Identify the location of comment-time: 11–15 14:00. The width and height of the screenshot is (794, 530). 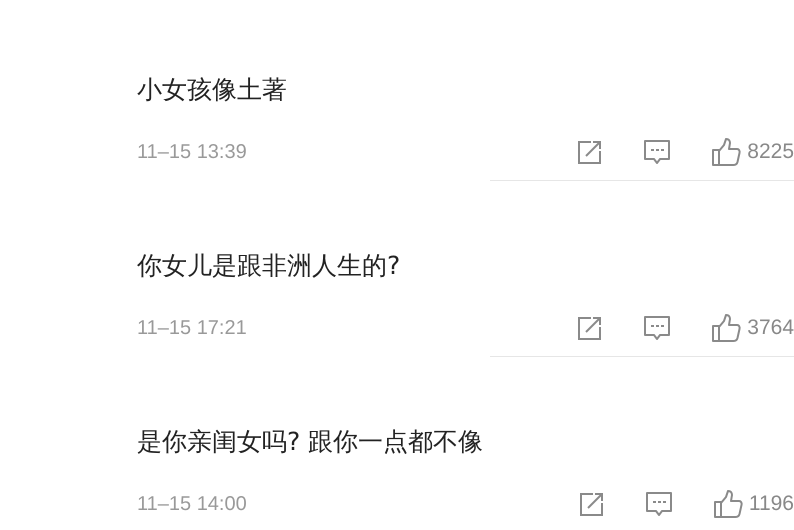
(192, 504).